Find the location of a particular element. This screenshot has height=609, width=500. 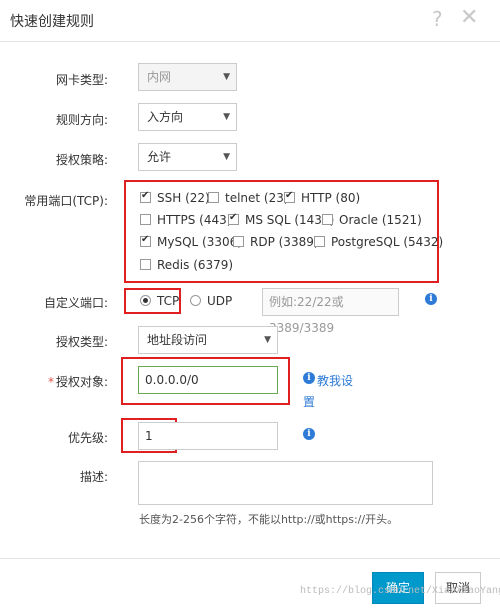

port-telnet-checkbox: telnet (23) is located at coordinates (248, 198).